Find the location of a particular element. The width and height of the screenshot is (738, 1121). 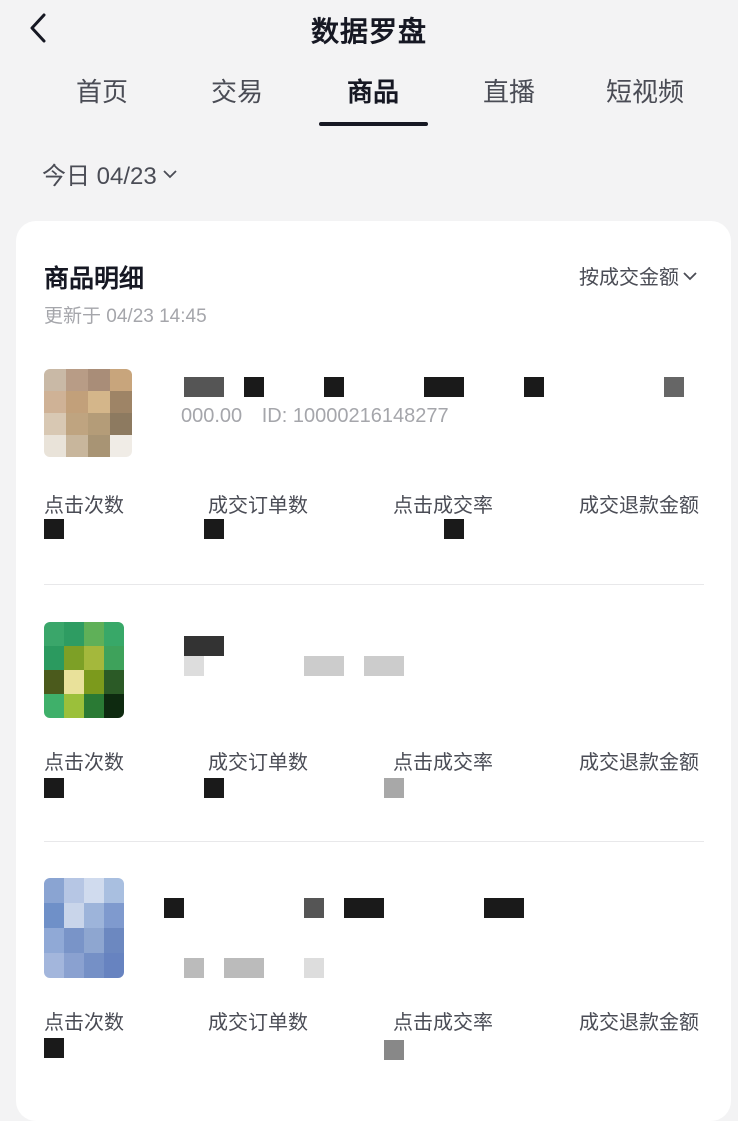

product-id: ID: 10000216148277 is located at coordinates (355, 416).